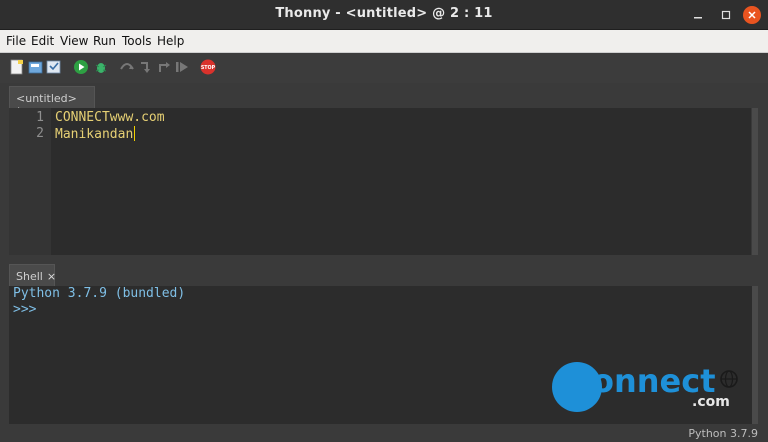  Describe the element at coordinates (54, 67) in the screenshot. I see `save-file-icon` at that location.